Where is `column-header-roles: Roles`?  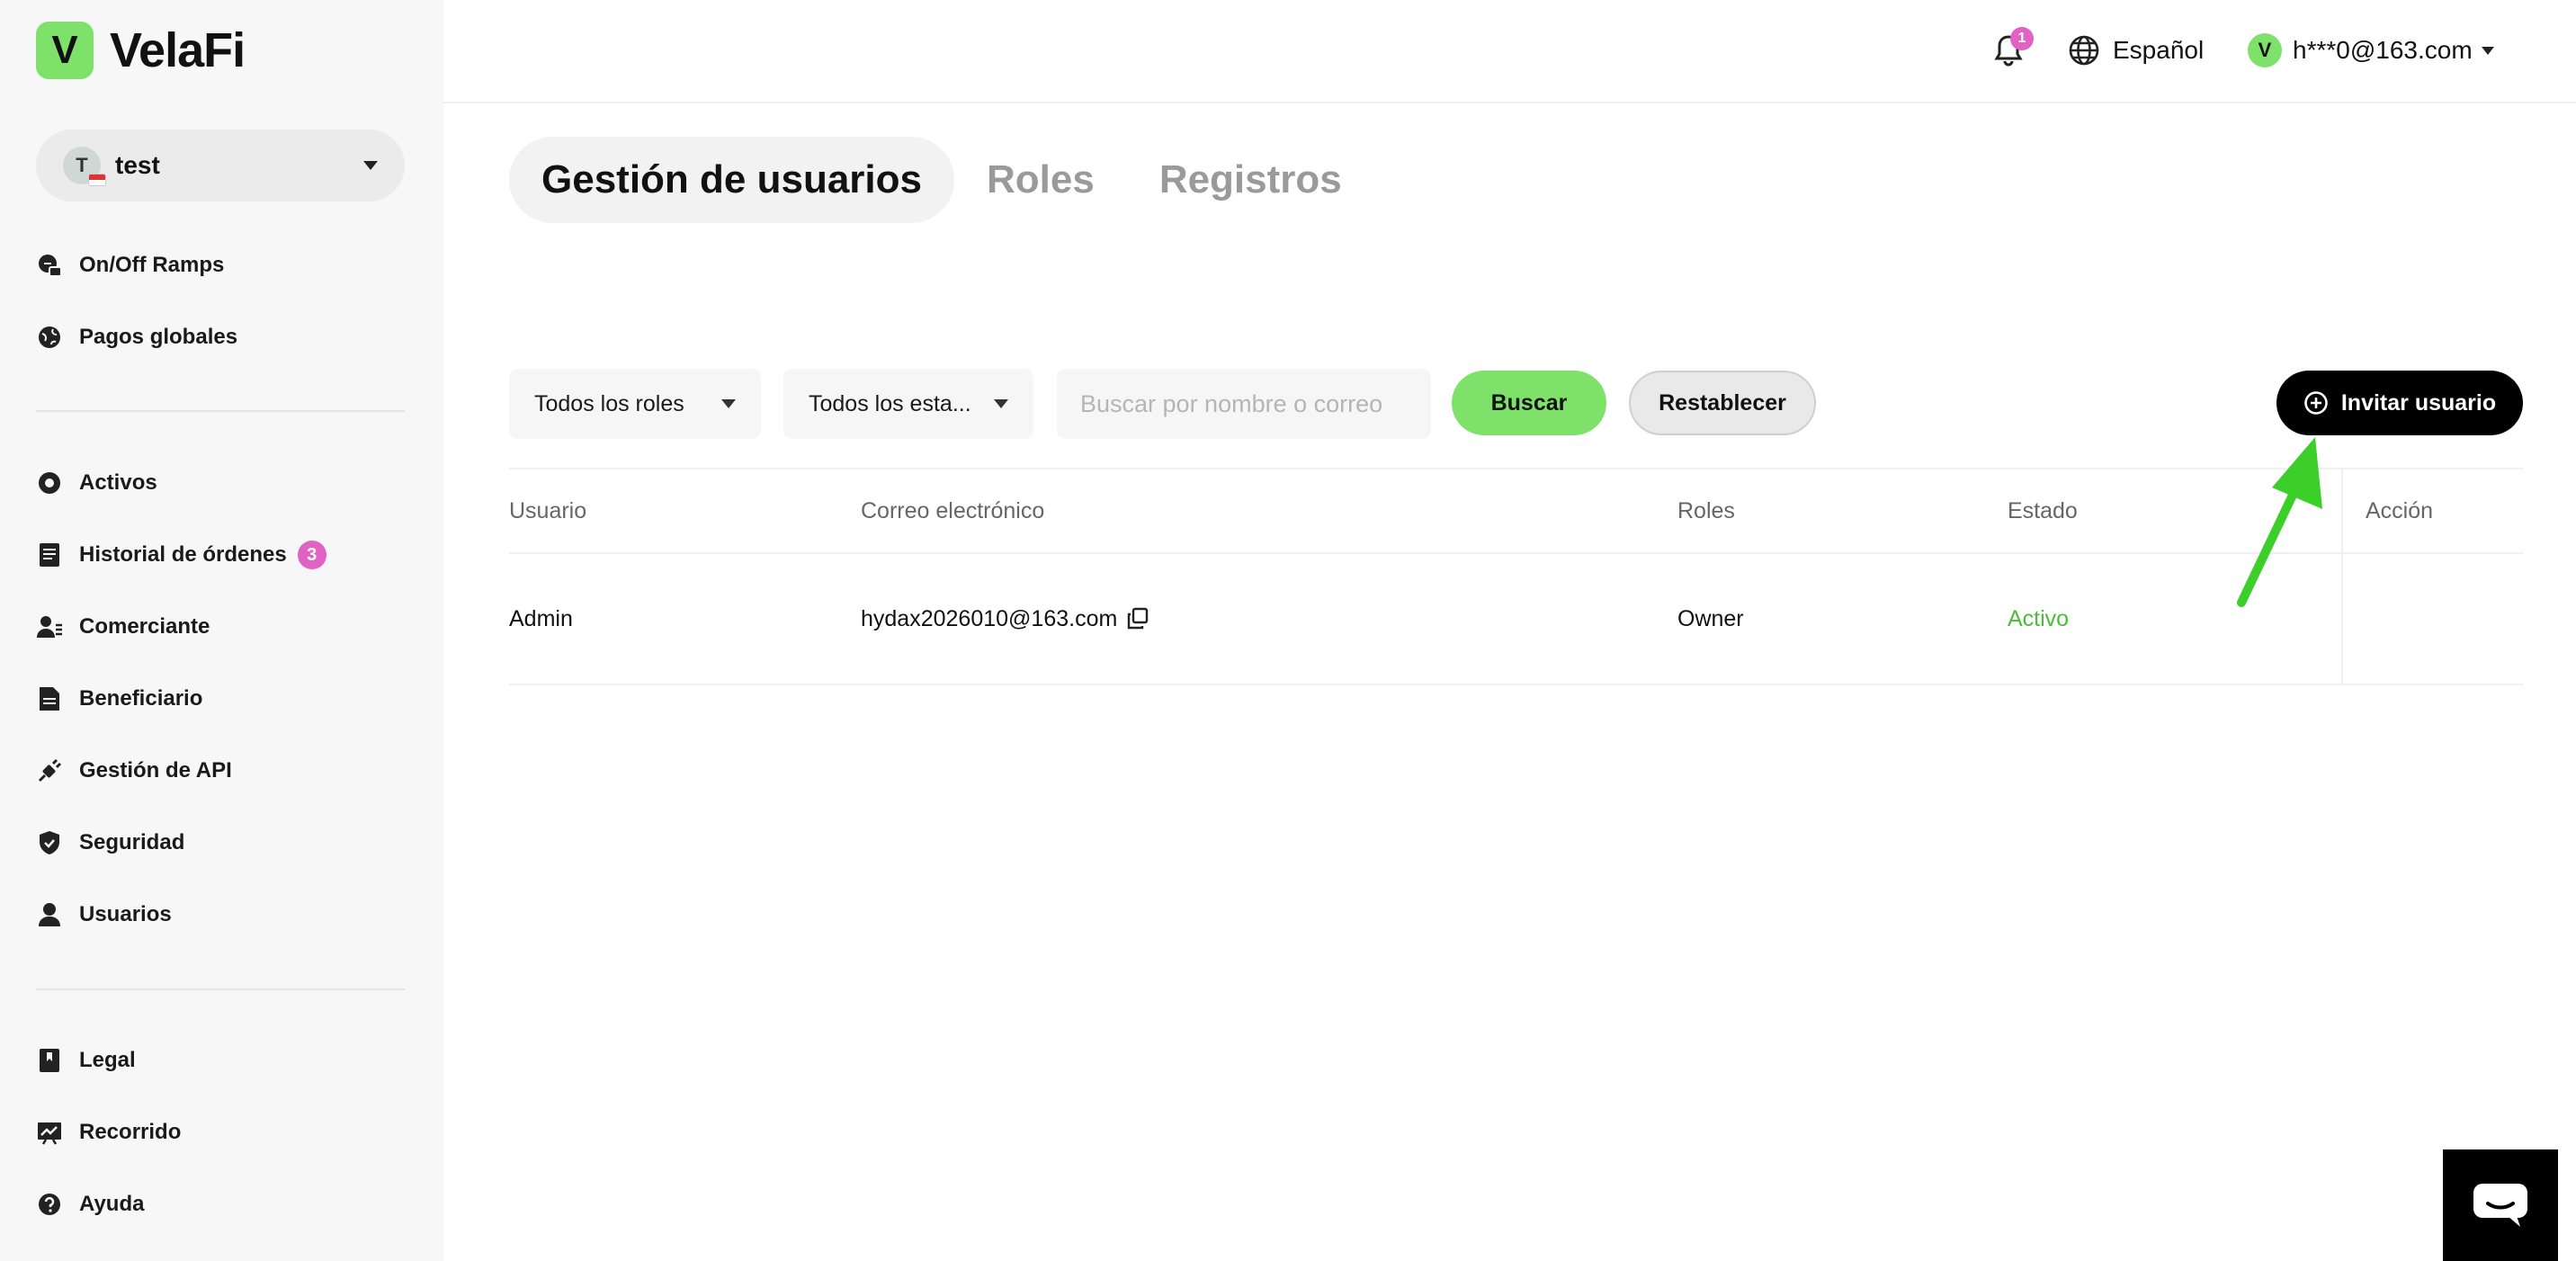 column-header-roles: Roles is located at coordinates (1706, 510).